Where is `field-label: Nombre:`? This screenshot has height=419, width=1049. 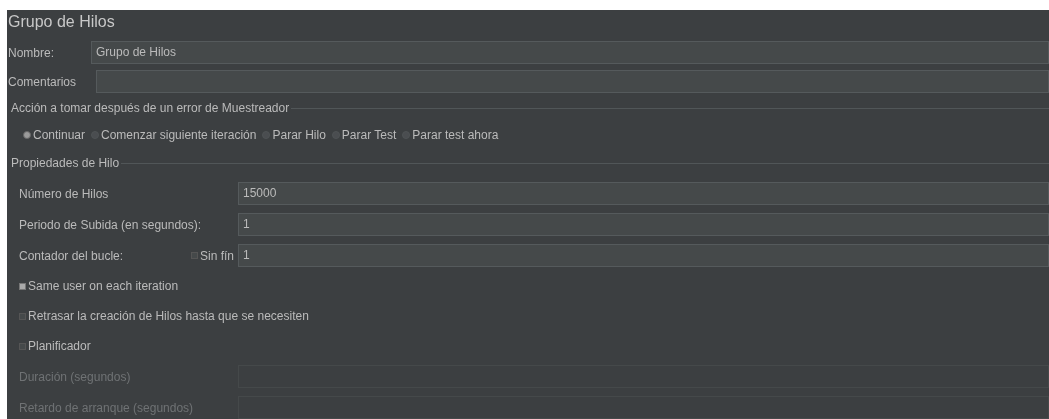
field-label: Nombre: is located at coordinates (31, 52).